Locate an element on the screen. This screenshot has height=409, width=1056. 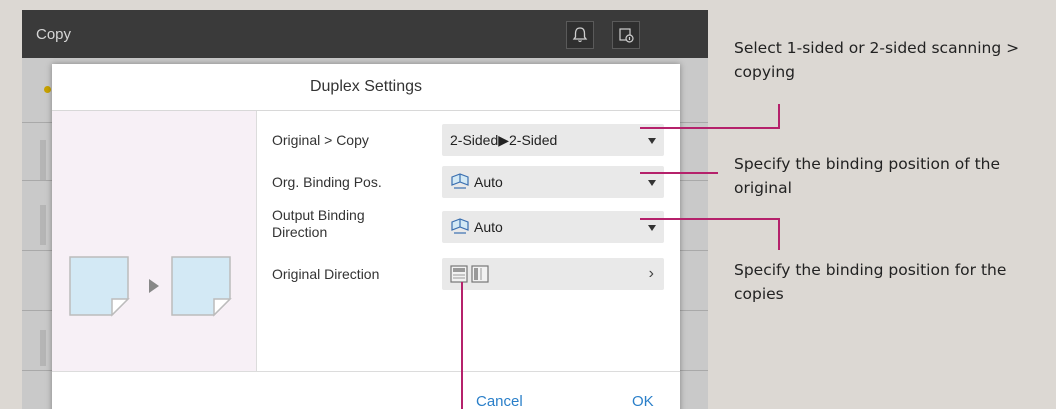
original-direction-button: › is located at coordinates (553, 274).